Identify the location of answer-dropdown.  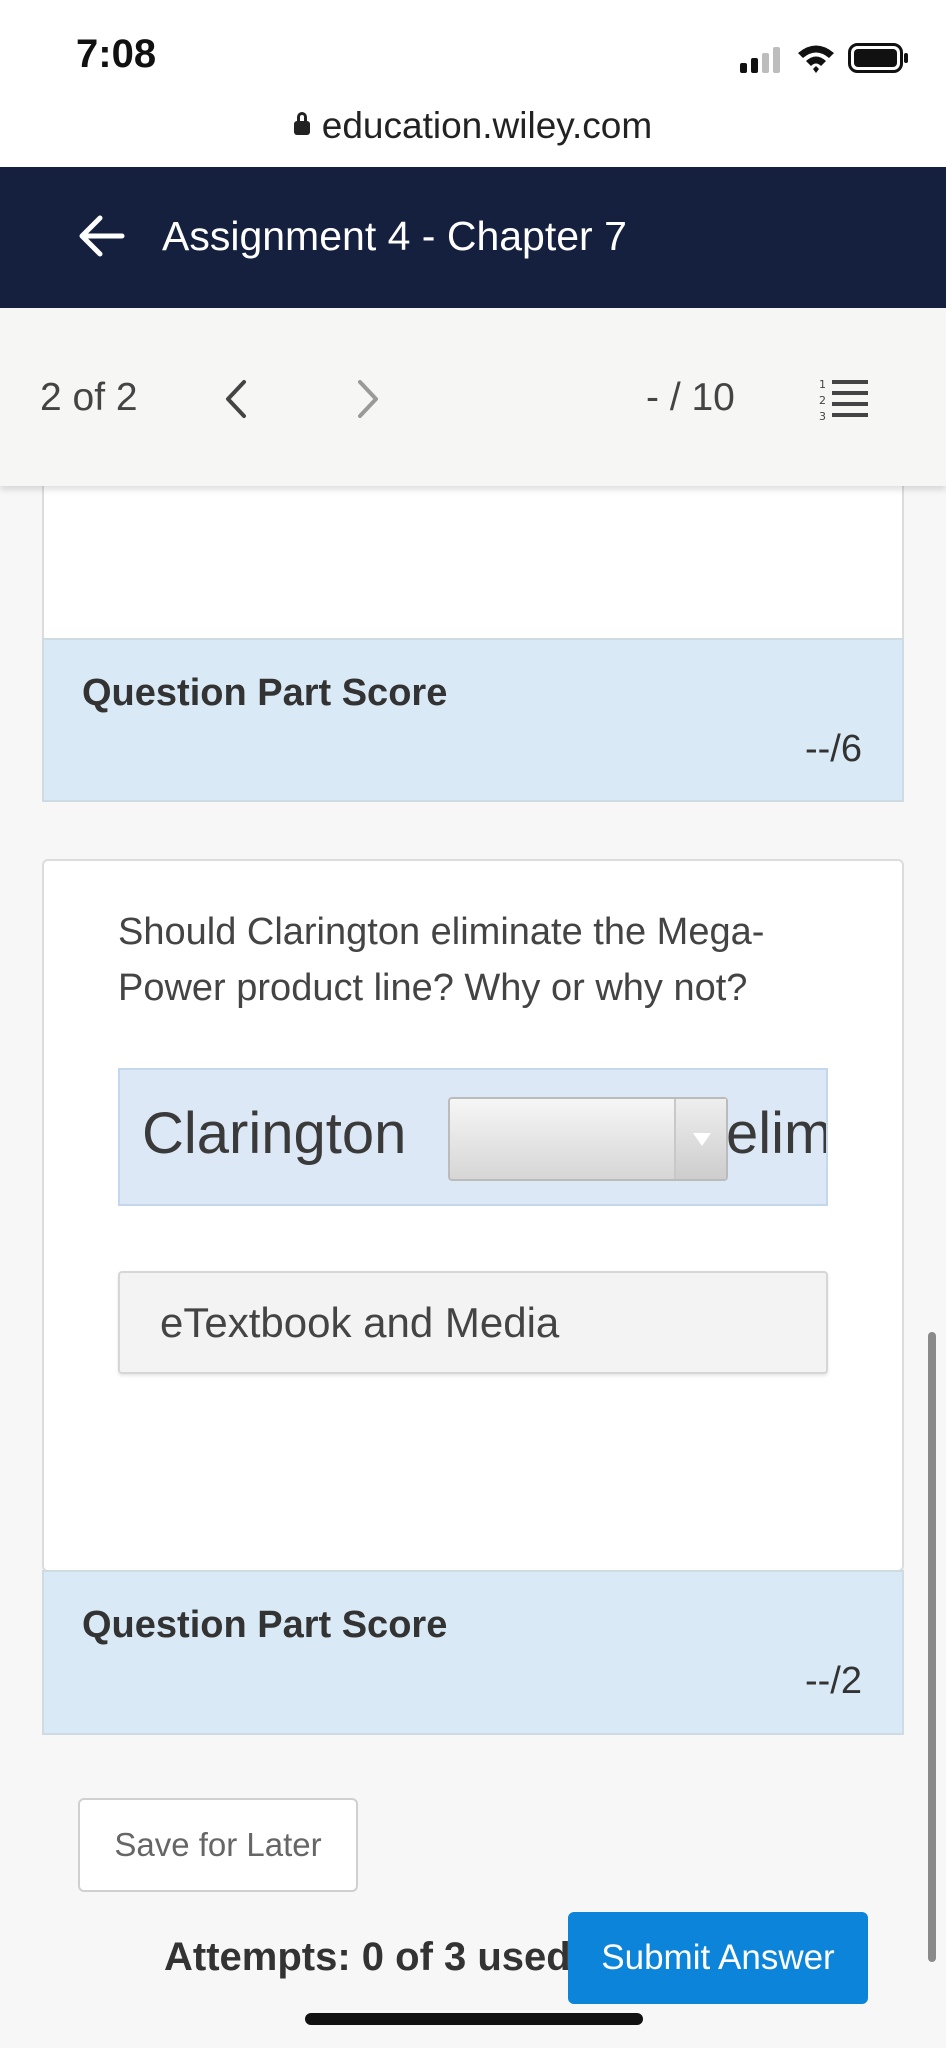
(588, 1139).